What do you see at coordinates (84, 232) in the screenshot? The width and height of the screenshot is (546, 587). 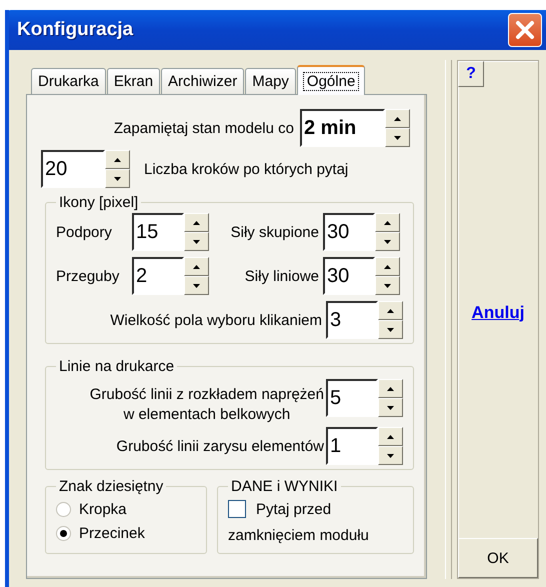 I see `field-label: Podpory` at bounding box center [84, 232].